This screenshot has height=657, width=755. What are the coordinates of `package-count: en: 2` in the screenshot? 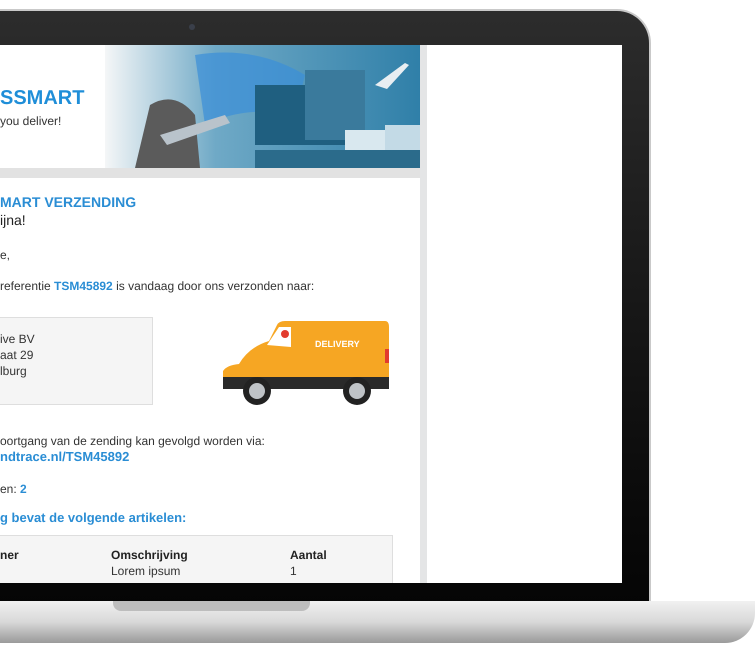 It's located at (13, 489).